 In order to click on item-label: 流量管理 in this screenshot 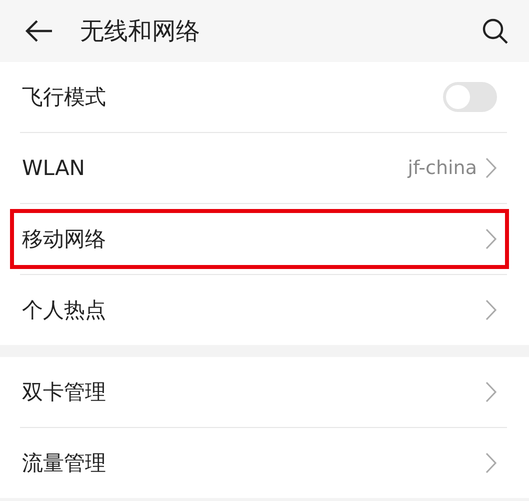, I will do `click(64, 463)`.